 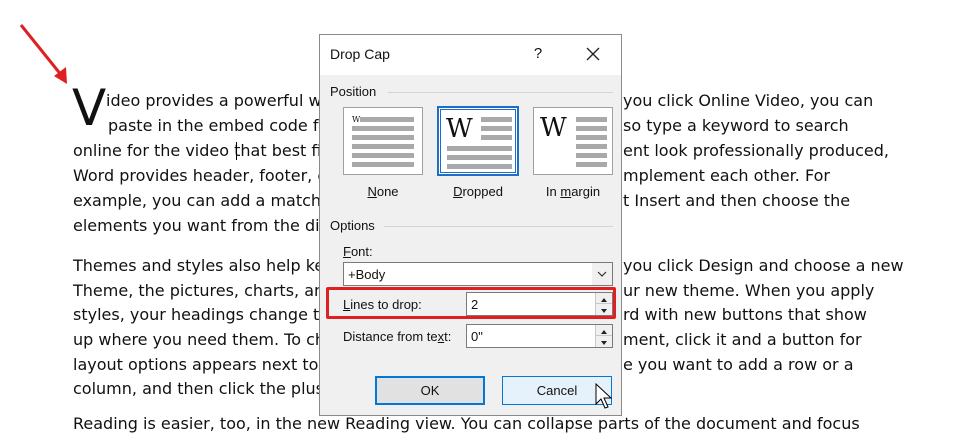 I want to click on doc-line: ideo provides a powerful wa, so click(x=219, y=100).